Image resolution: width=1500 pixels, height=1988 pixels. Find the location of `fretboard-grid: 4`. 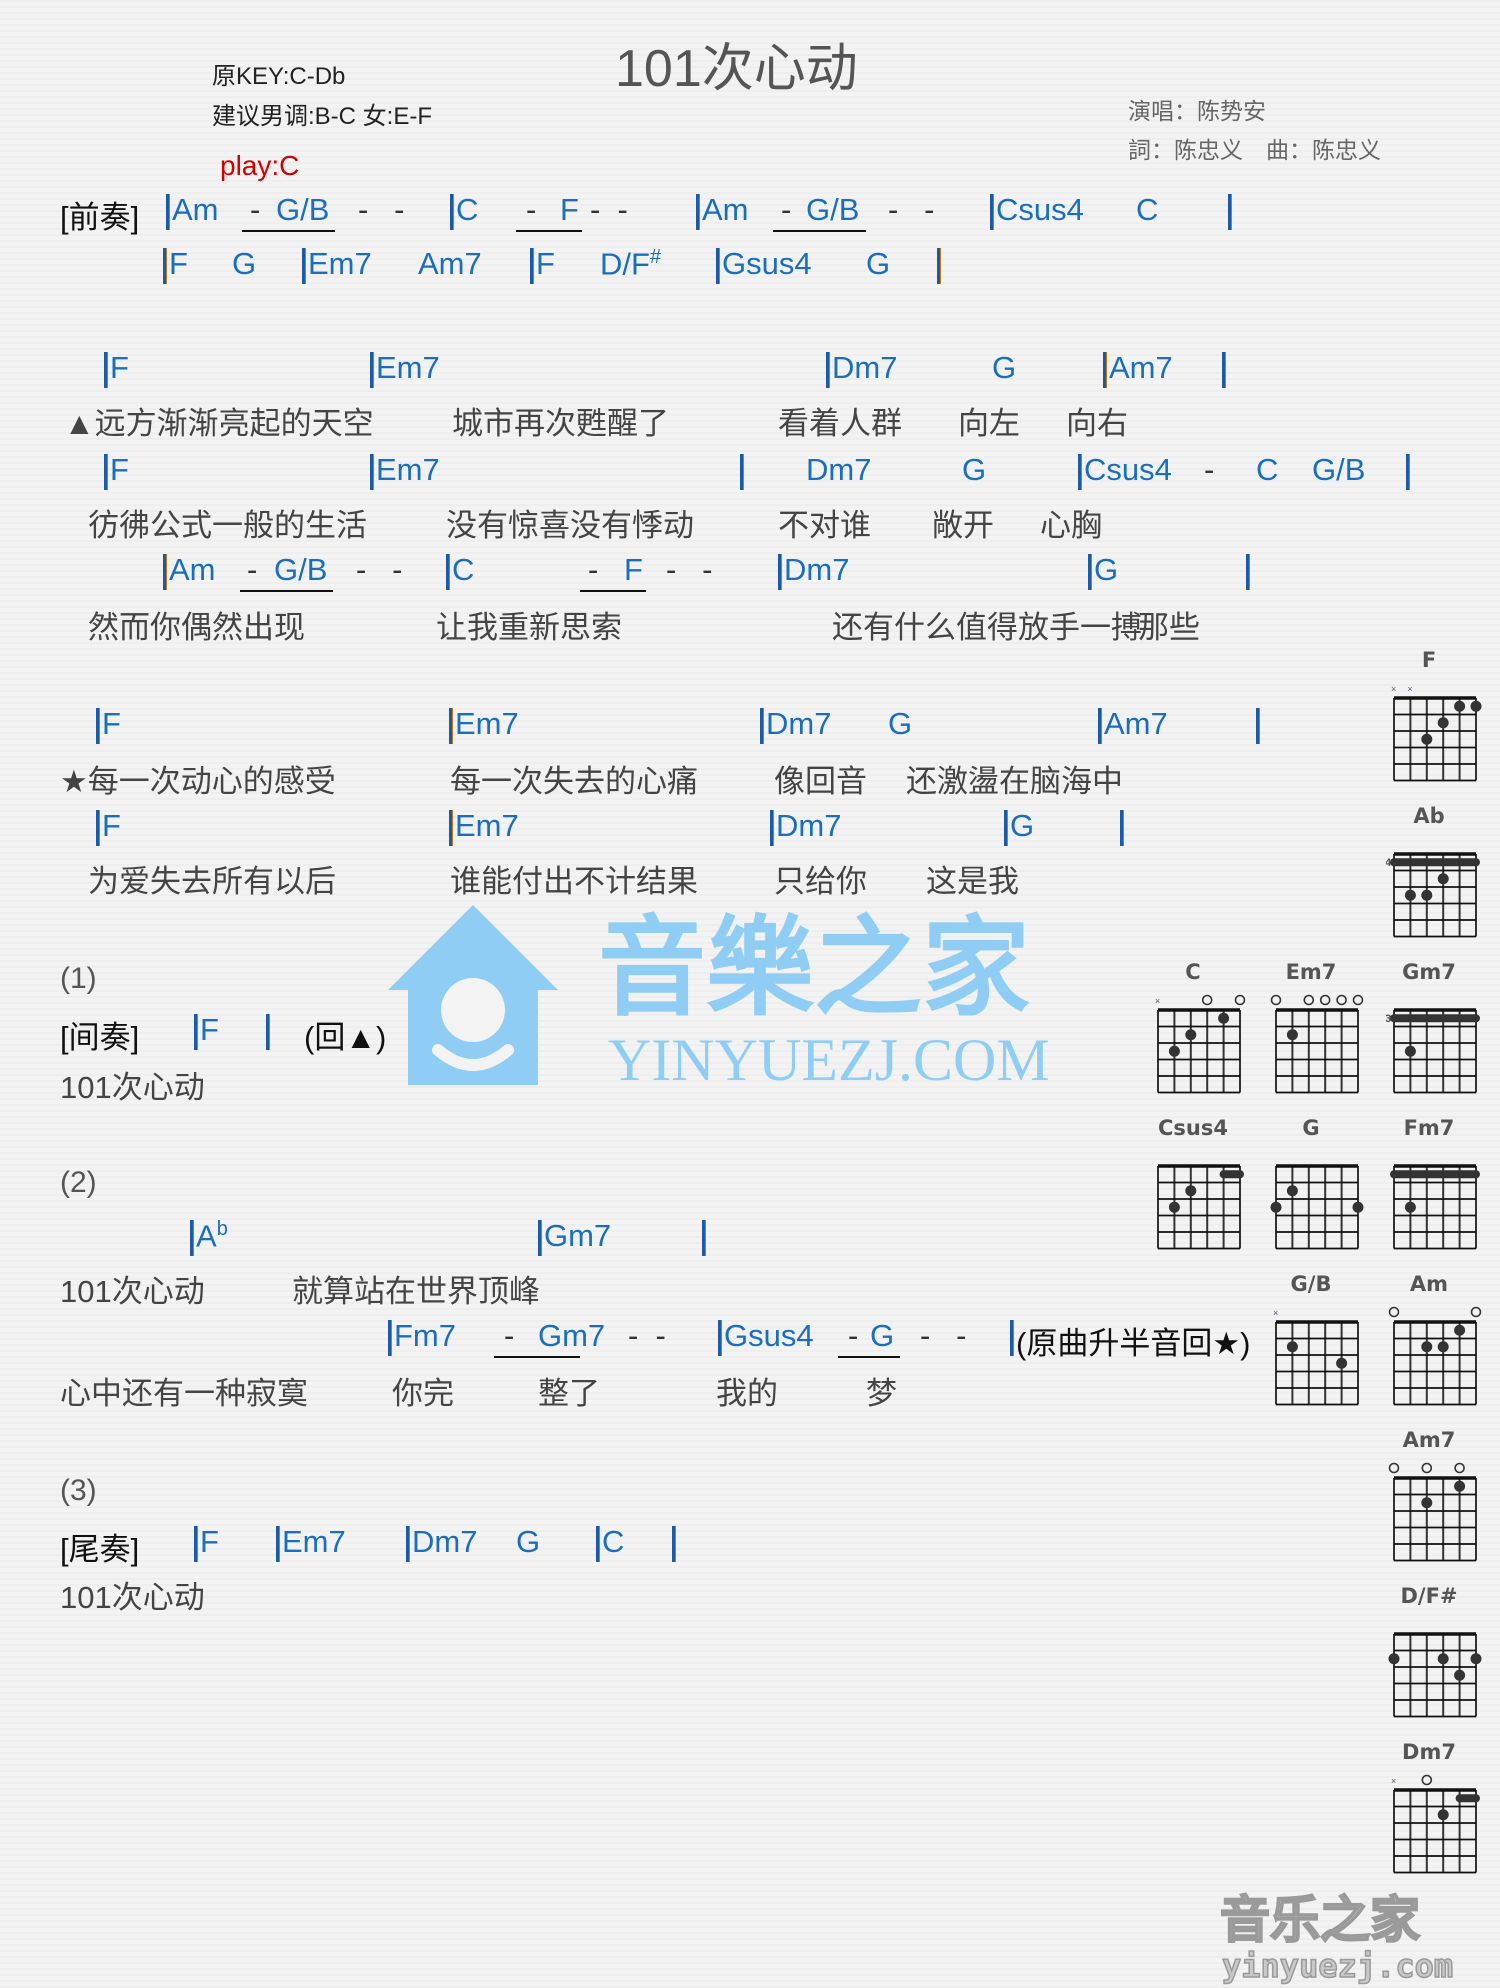

fretboard-grid: 4 is located at coordinates (1433, 895).